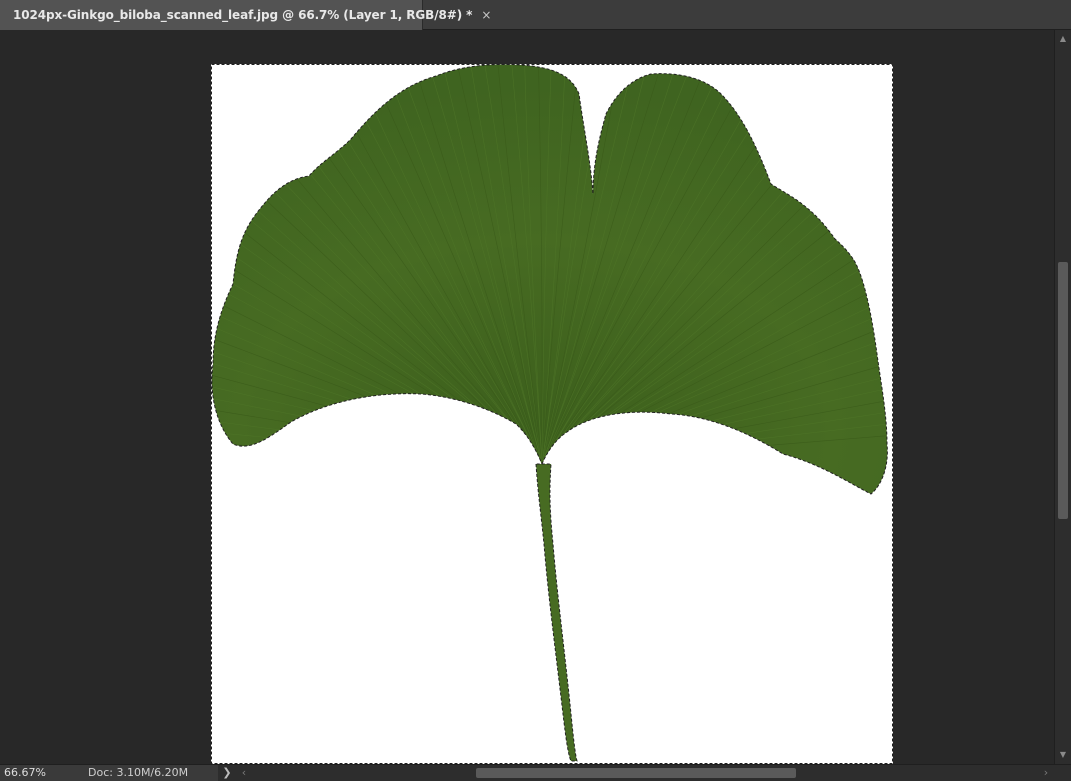 This screenshot has height=781, width=1071. Describe the element at coordinates (556, 612) in the screenshot. I see `ginkgo-leaf-stem` at that location.